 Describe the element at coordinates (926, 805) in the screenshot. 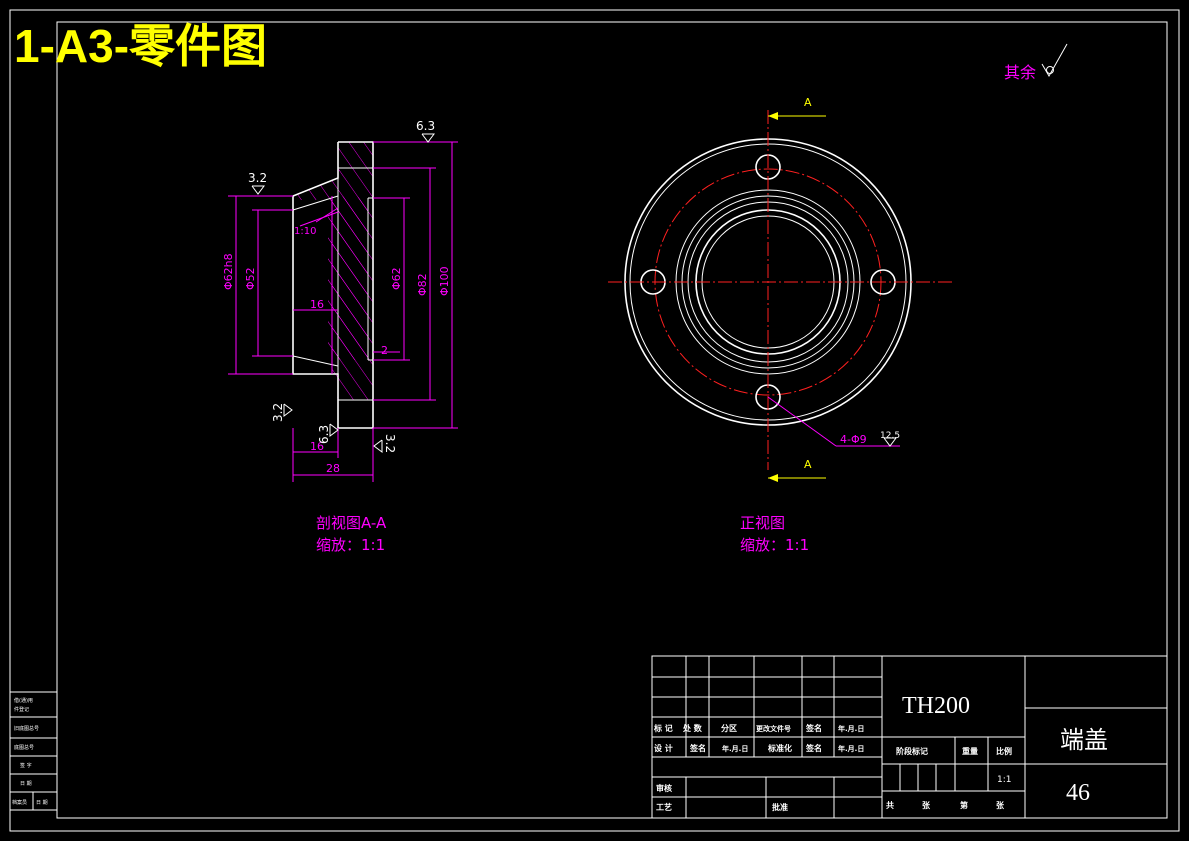

I see `label-zhang1: 张` at that location.